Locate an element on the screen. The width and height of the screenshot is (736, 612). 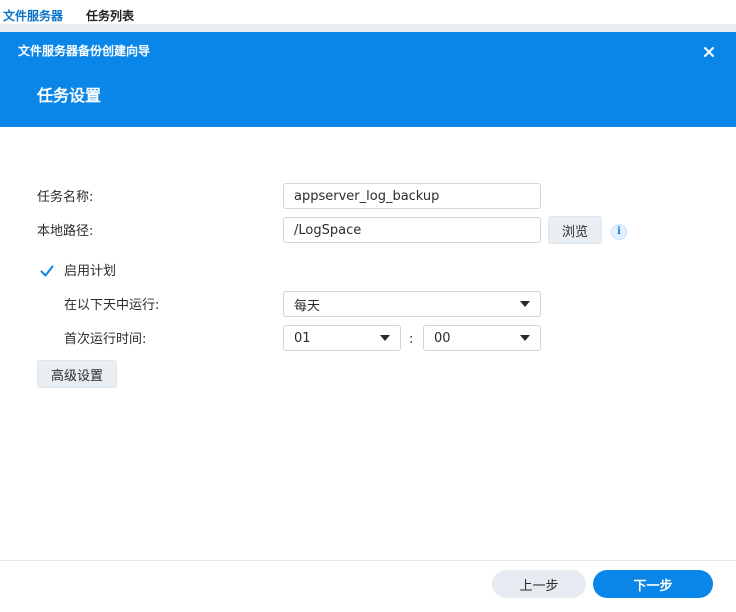
background-tab-task-list: 任务列表 is located at coordinates (110, 16).